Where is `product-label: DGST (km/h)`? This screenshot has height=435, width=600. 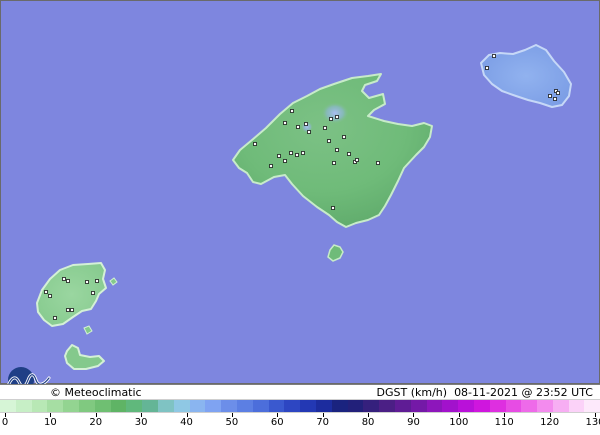
product-label: DGST (km/h) is located at coordinates (412, 392).